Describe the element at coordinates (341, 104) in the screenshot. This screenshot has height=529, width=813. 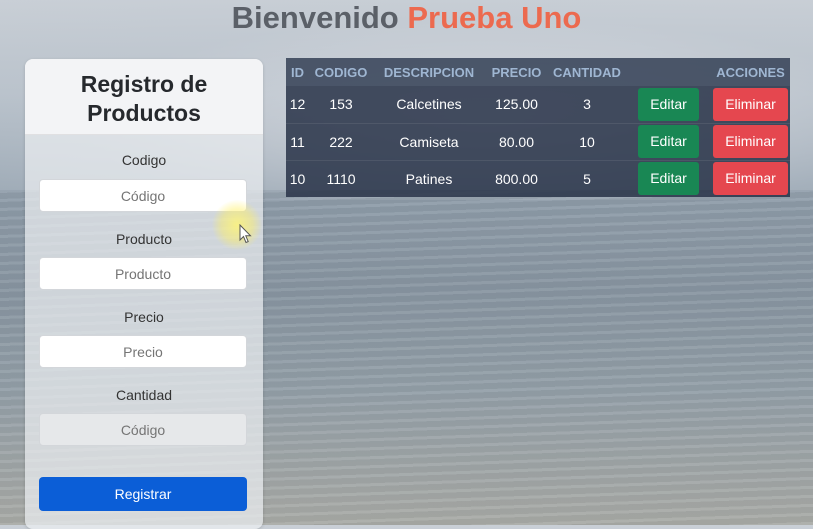
I see `cell-codigo: 153` at that location.